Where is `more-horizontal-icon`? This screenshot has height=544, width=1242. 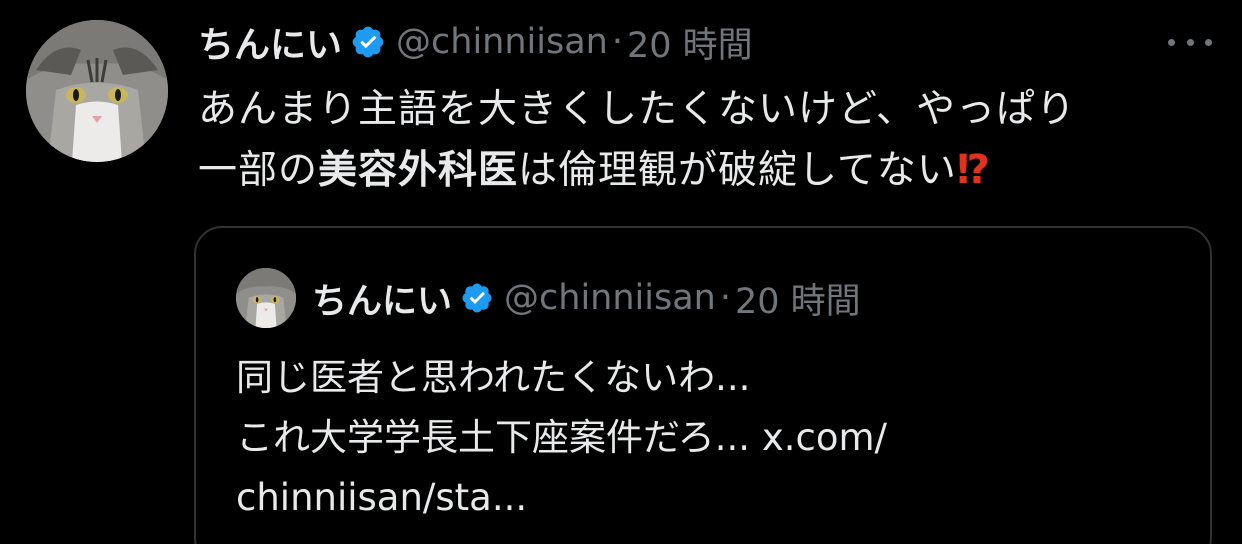 more-horizontal-icon is located at coordinates (1190, 42).